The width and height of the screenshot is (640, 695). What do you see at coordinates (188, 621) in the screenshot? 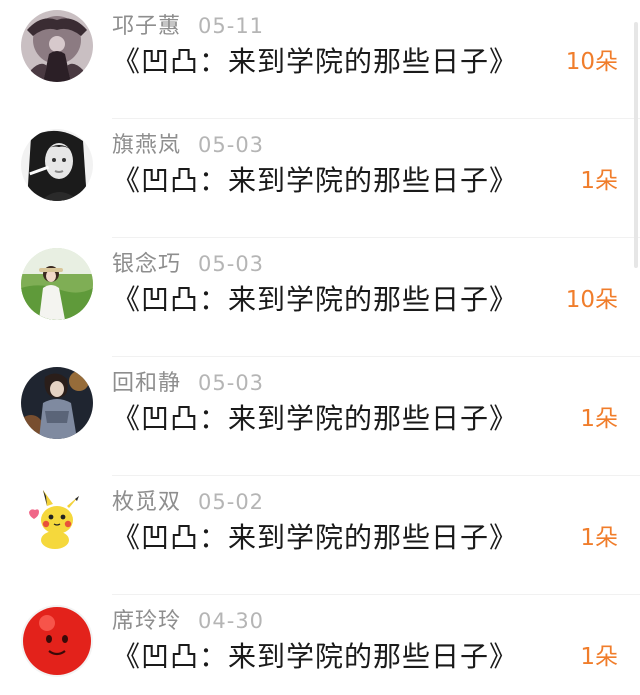
I see `item-meta: 席玲玲 04-30` at bounding box center [188, 621].